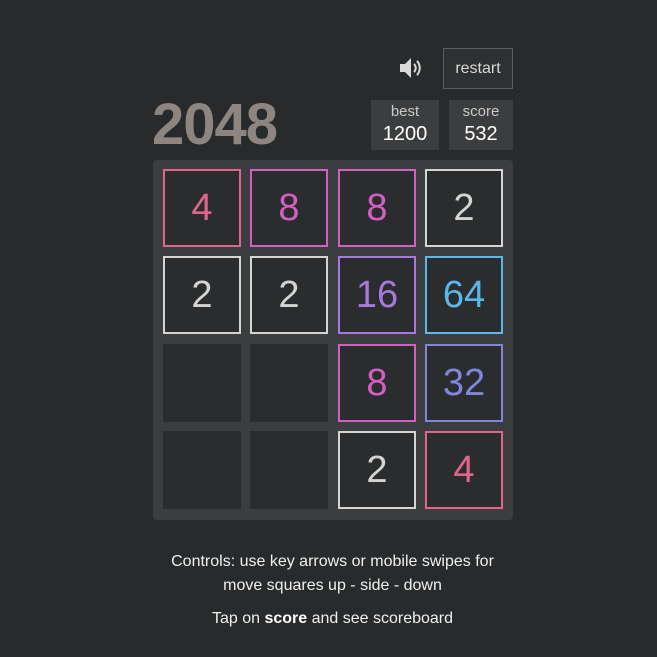  I want to click on scoreboard-hint-suffix: and see scoreboard, so click(380, 618).